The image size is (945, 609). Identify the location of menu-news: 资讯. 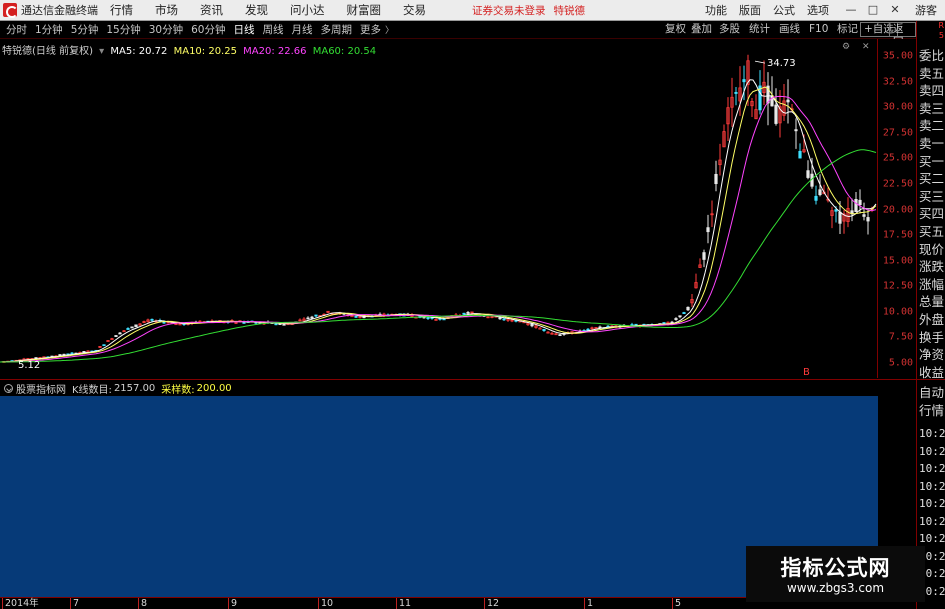
(211, 10).